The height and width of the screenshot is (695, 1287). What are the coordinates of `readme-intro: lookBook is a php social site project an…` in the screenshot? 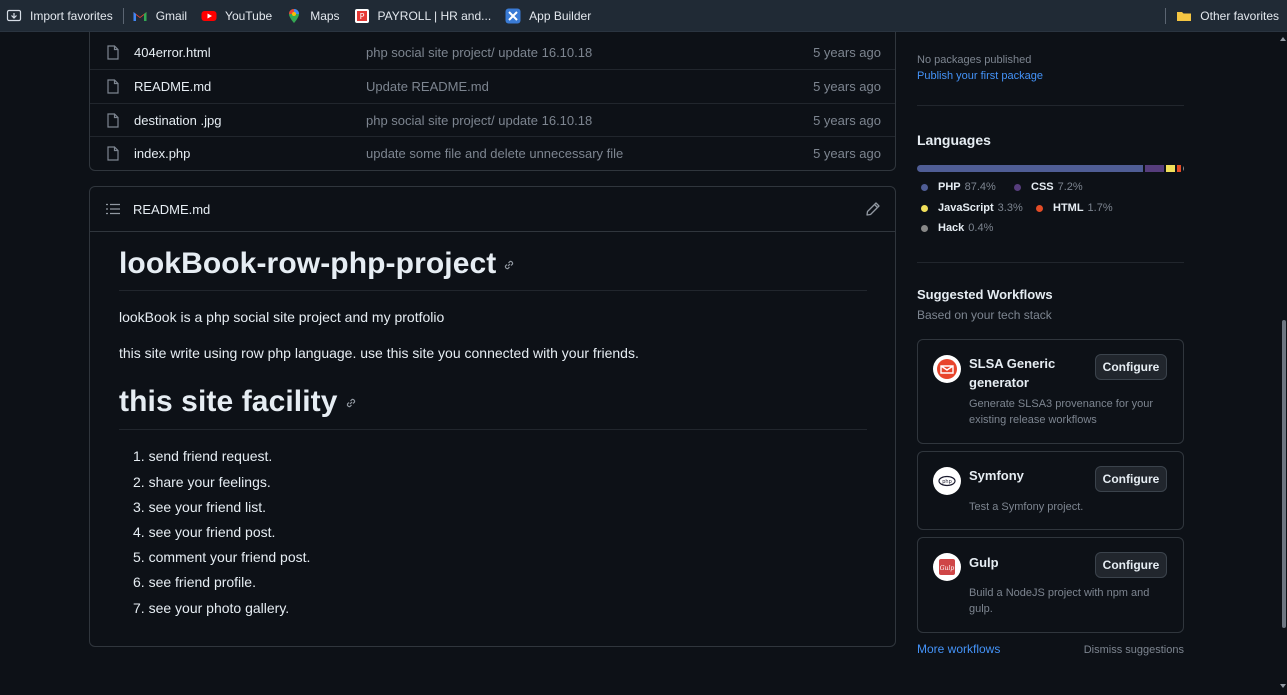 It's located at (282, 317).